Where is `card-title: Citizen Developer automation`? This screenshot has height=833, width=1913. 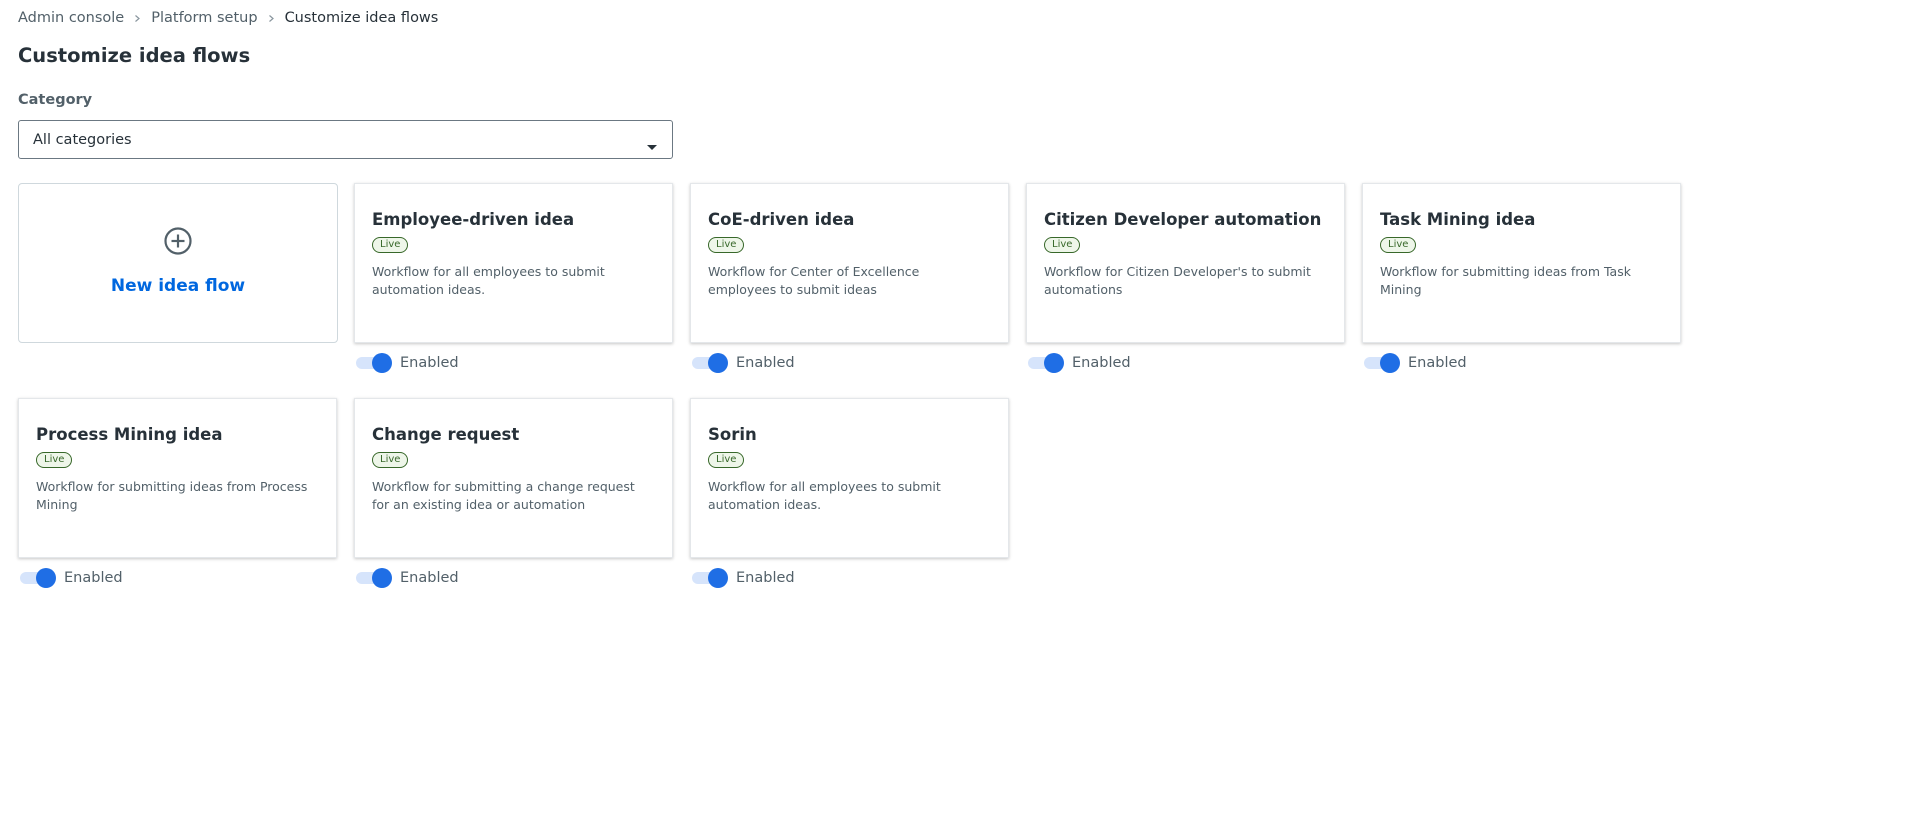
card-title: Citizen Developer automation is located at coordinates (1183, 219).